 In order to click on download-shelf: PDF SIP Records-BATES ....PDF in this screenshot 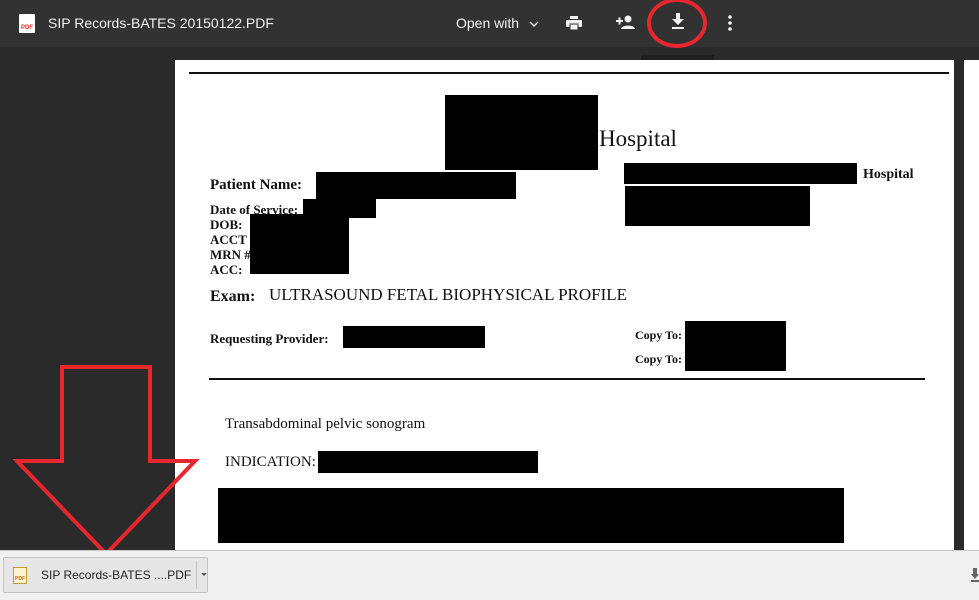, I will do `click(489, 575)`.